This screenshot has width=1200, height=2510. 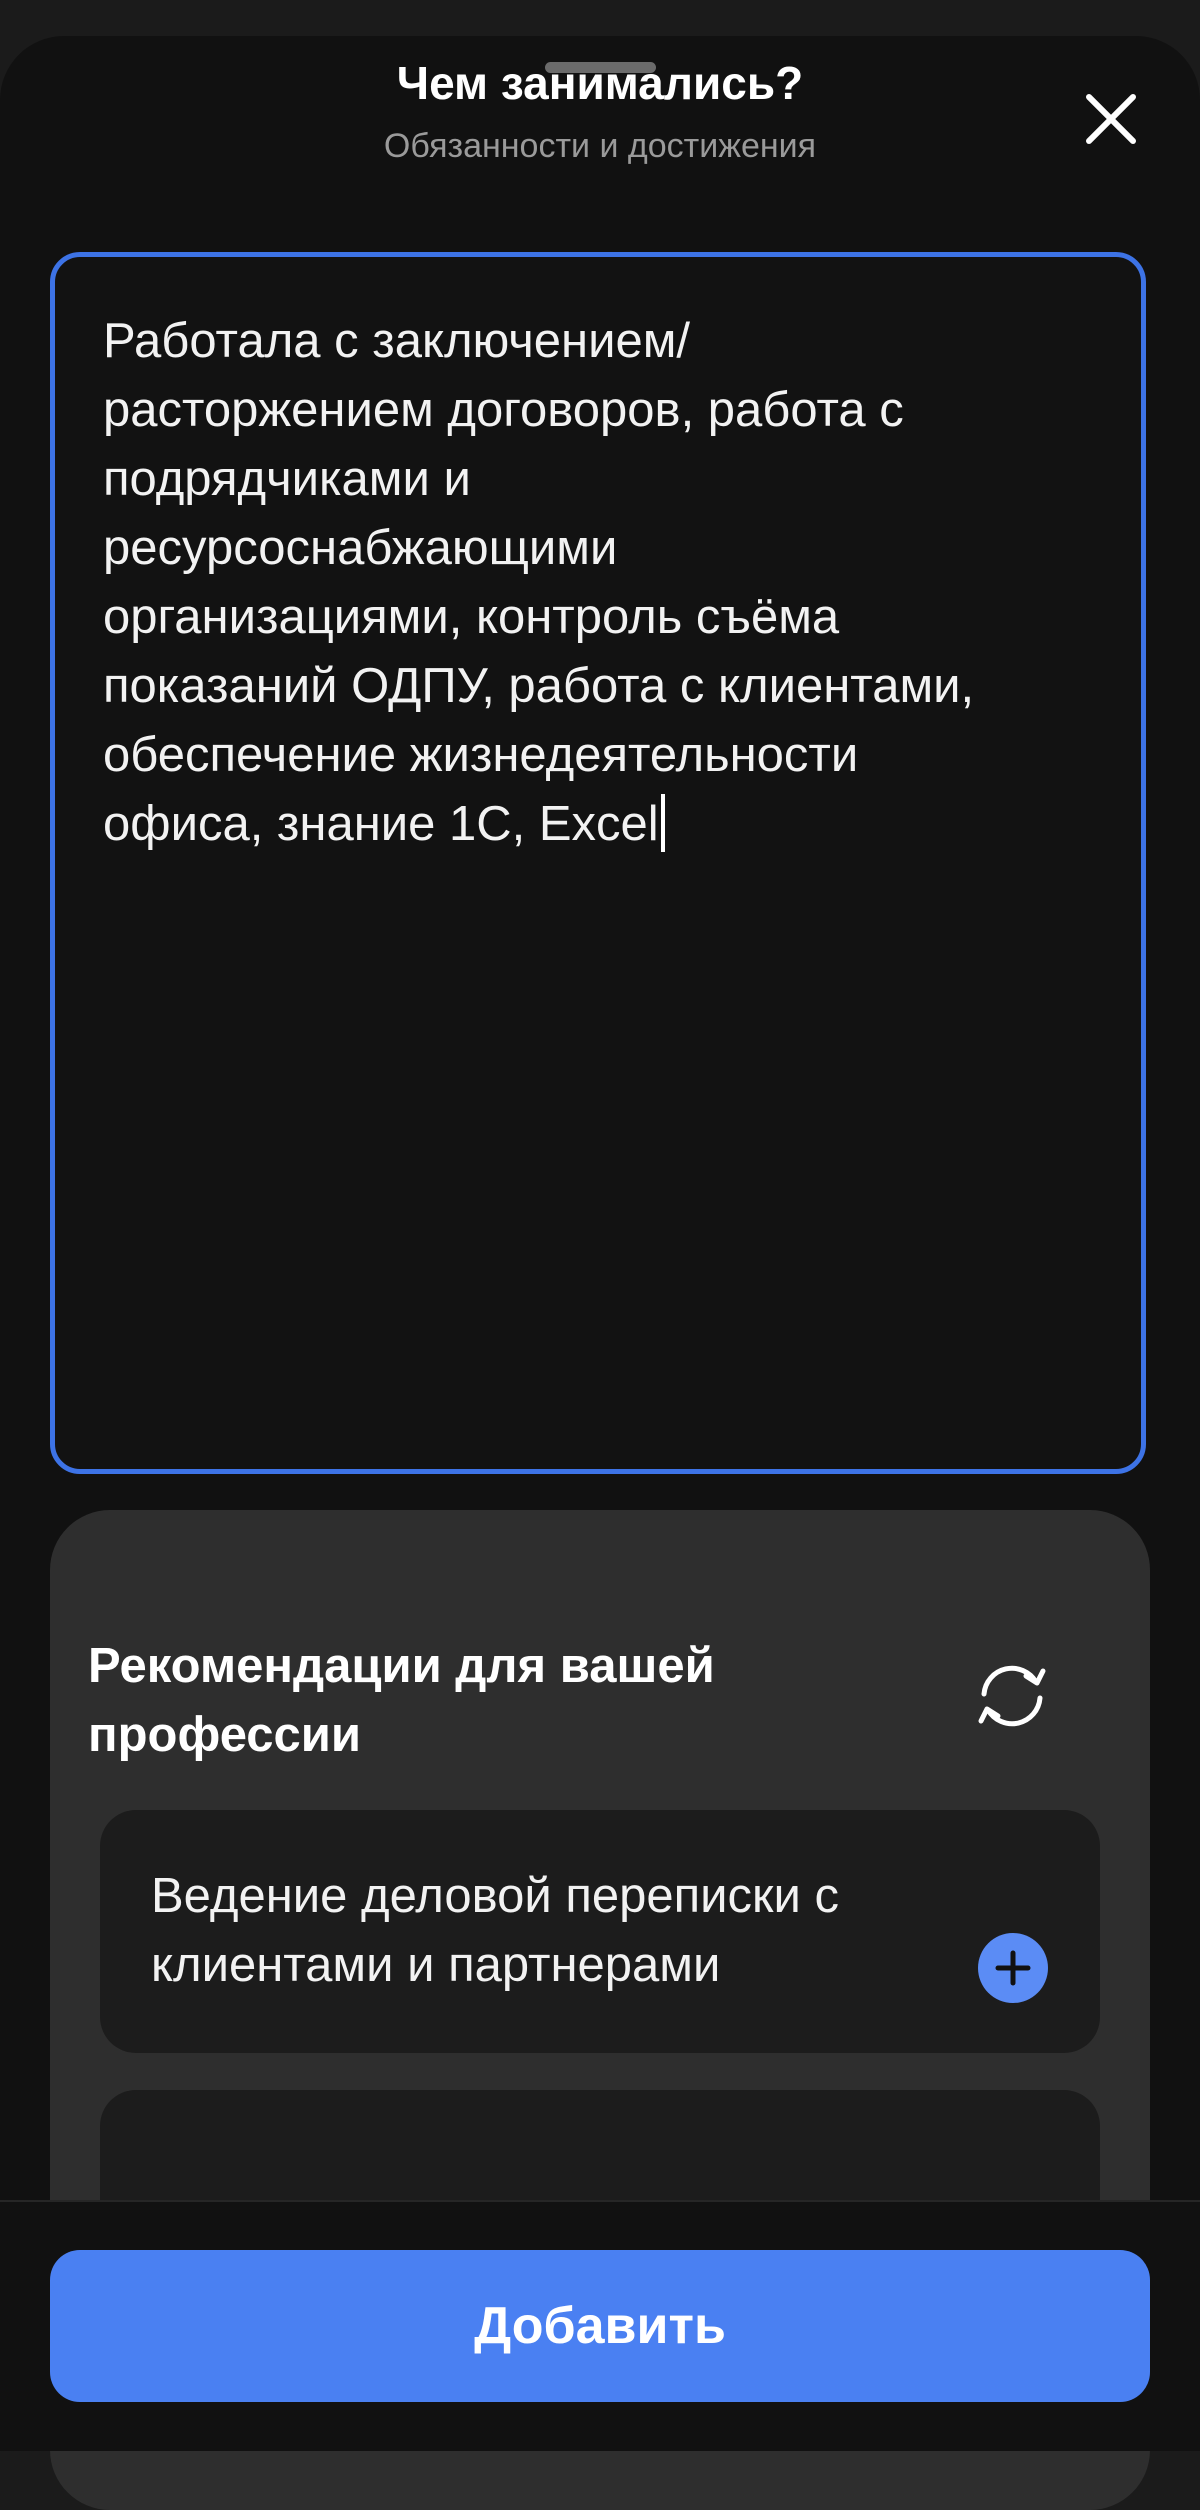 What do you see at coordinates (401, 1700) in the screenshot?
I see `recommendations-title: Рекомендации для вашей профессии` at bounding box center [401, 1700].